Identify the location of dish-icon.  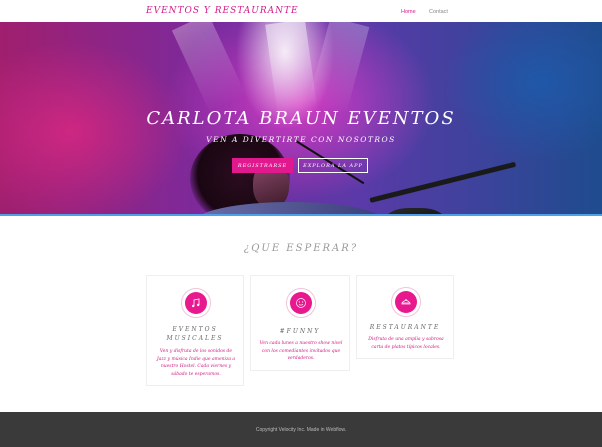
(406, 302).